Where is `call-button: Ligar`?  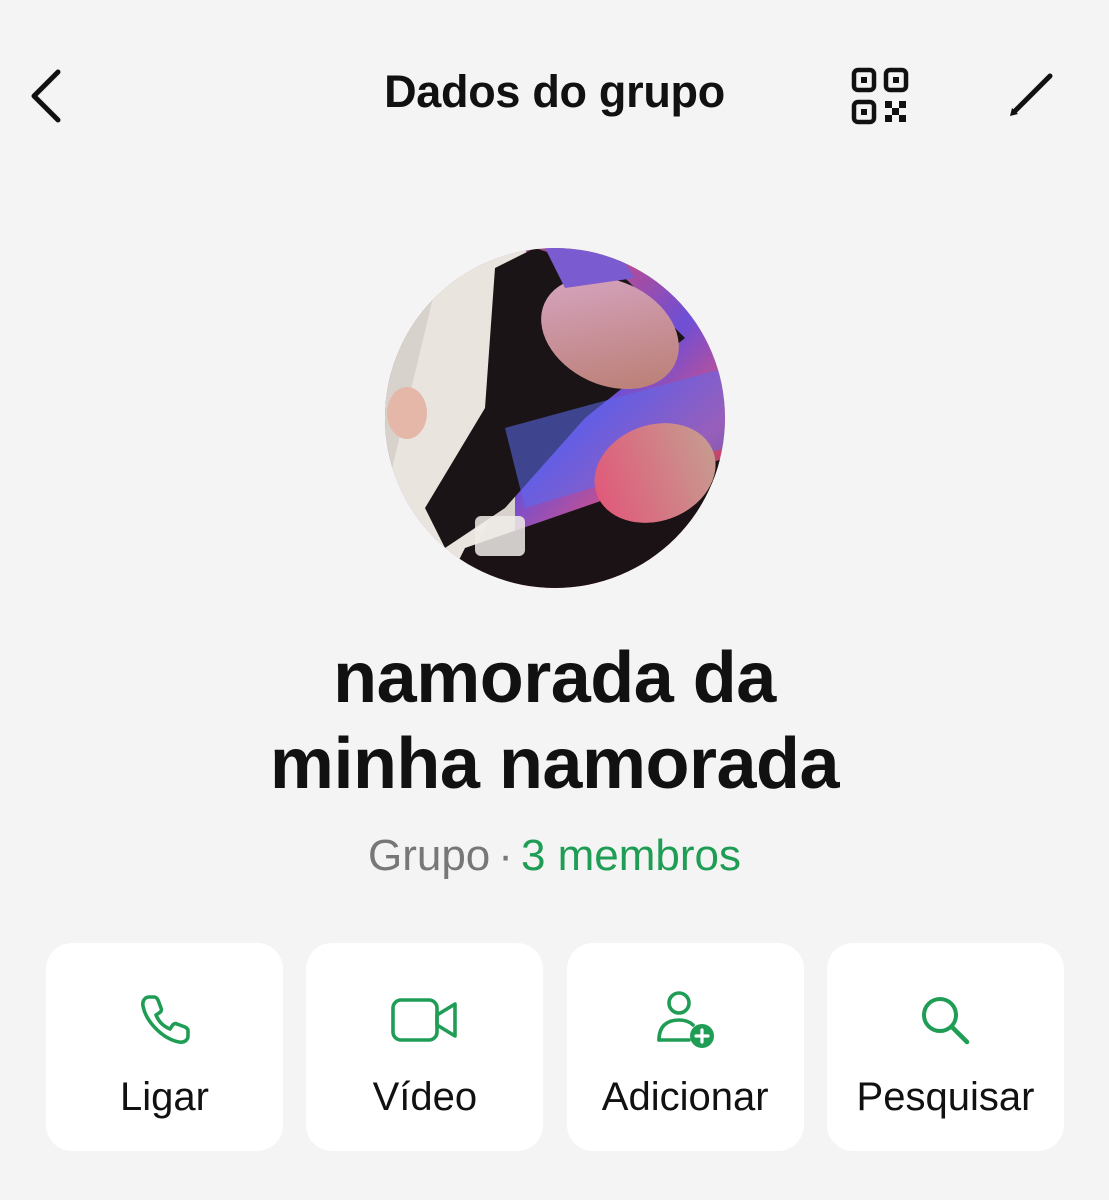
call-button: Ligar is located at coordinates (164, 1047).